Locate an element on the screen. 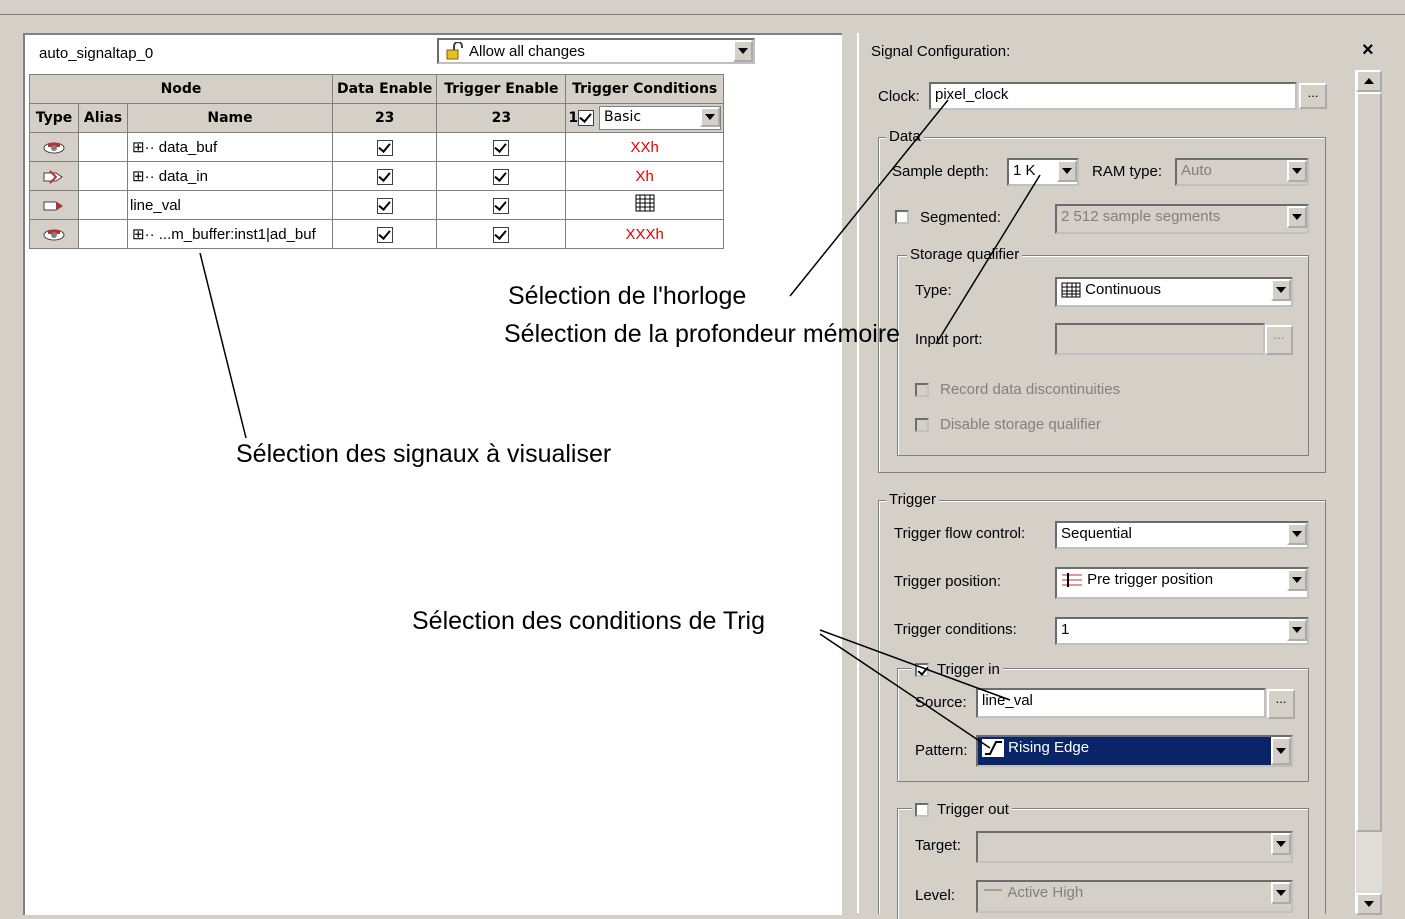 This screenshot has height=919, width=1405. sample-depth-label: Sample depth: is located at coordinates (940, 171).